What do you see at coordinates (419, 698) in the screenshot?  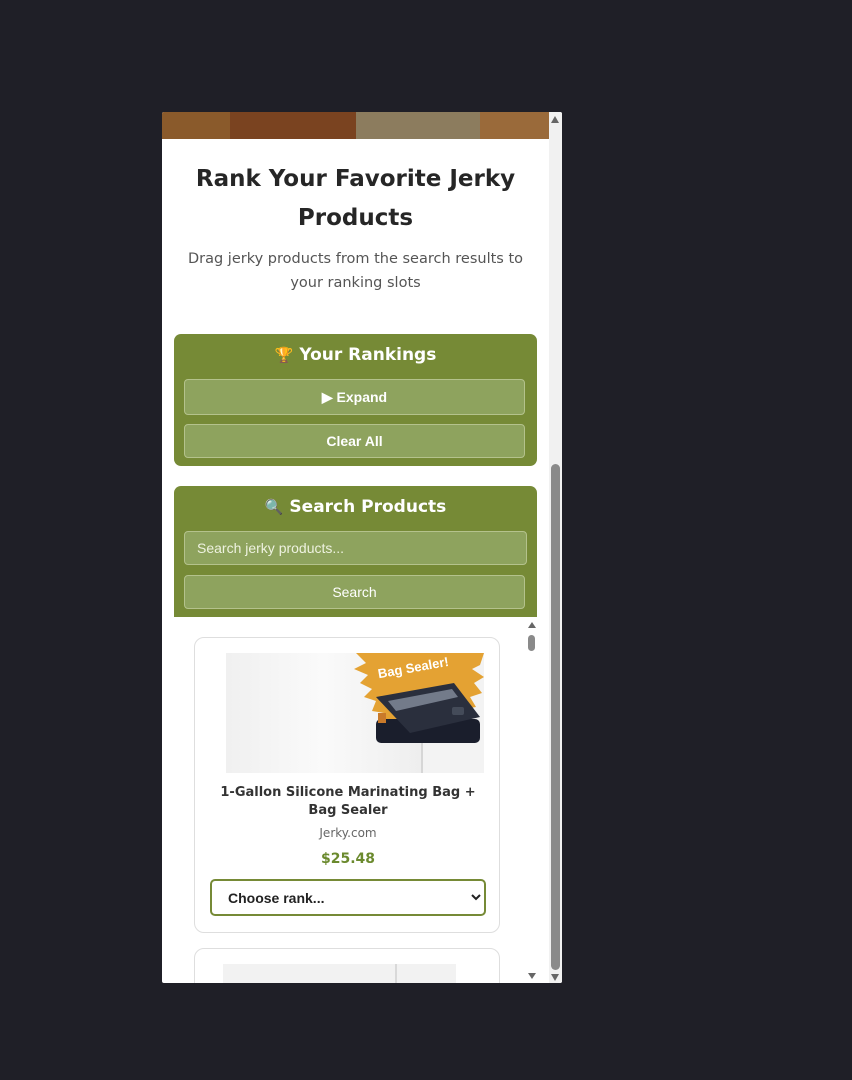 I see `bag-sealer-graphic: Bag Sealer!` at bounding box center [419, 698].